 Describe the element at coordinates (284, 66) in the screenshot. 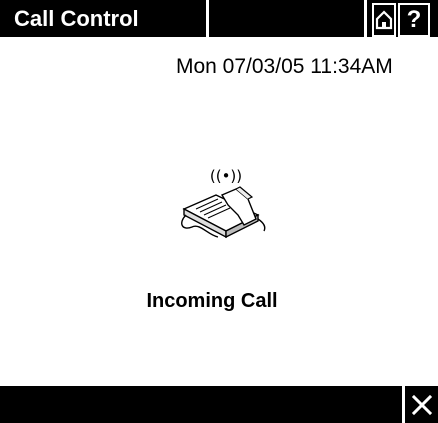

I see `datetime-display: Mon 07/03/05 11:34AM` at that location.